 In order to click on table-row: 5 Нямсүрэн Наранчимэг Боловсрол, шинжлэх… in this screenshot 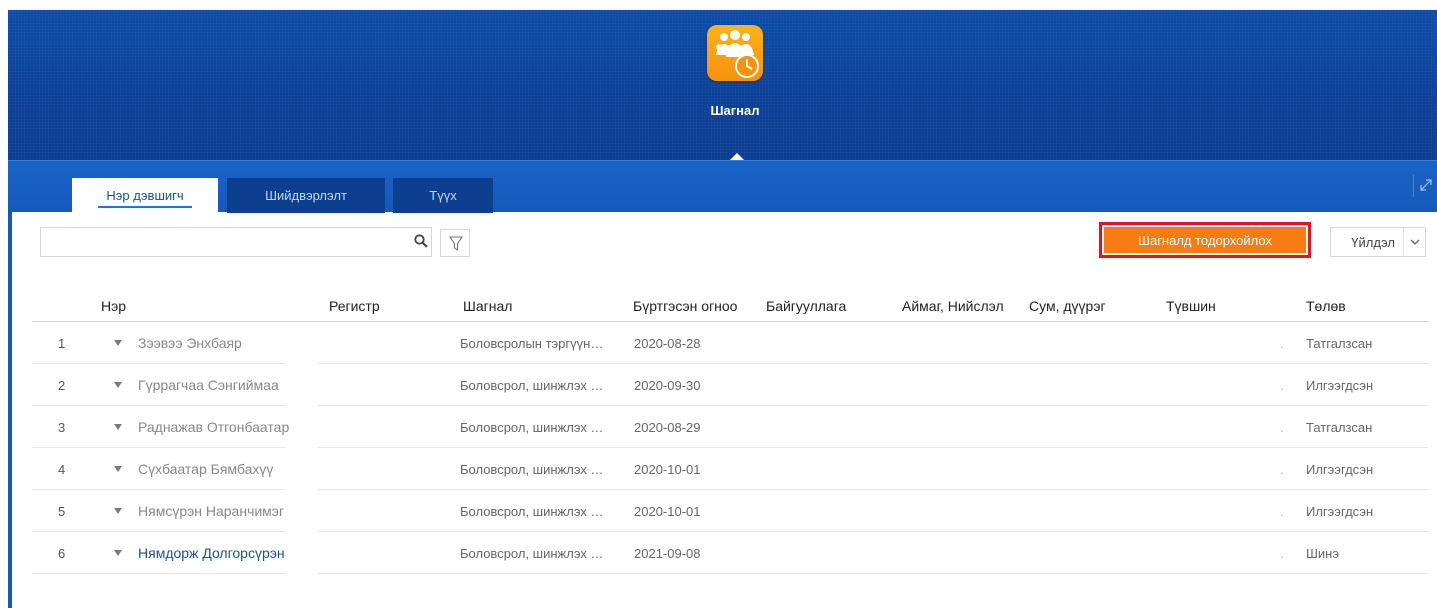, I will do `click(730, 511)`.